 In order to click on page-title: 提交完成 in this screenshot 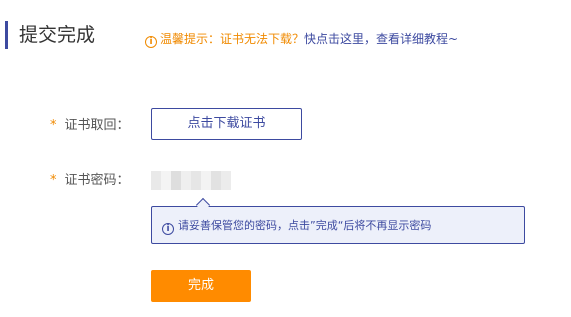, I will do `click(57, 35)`.